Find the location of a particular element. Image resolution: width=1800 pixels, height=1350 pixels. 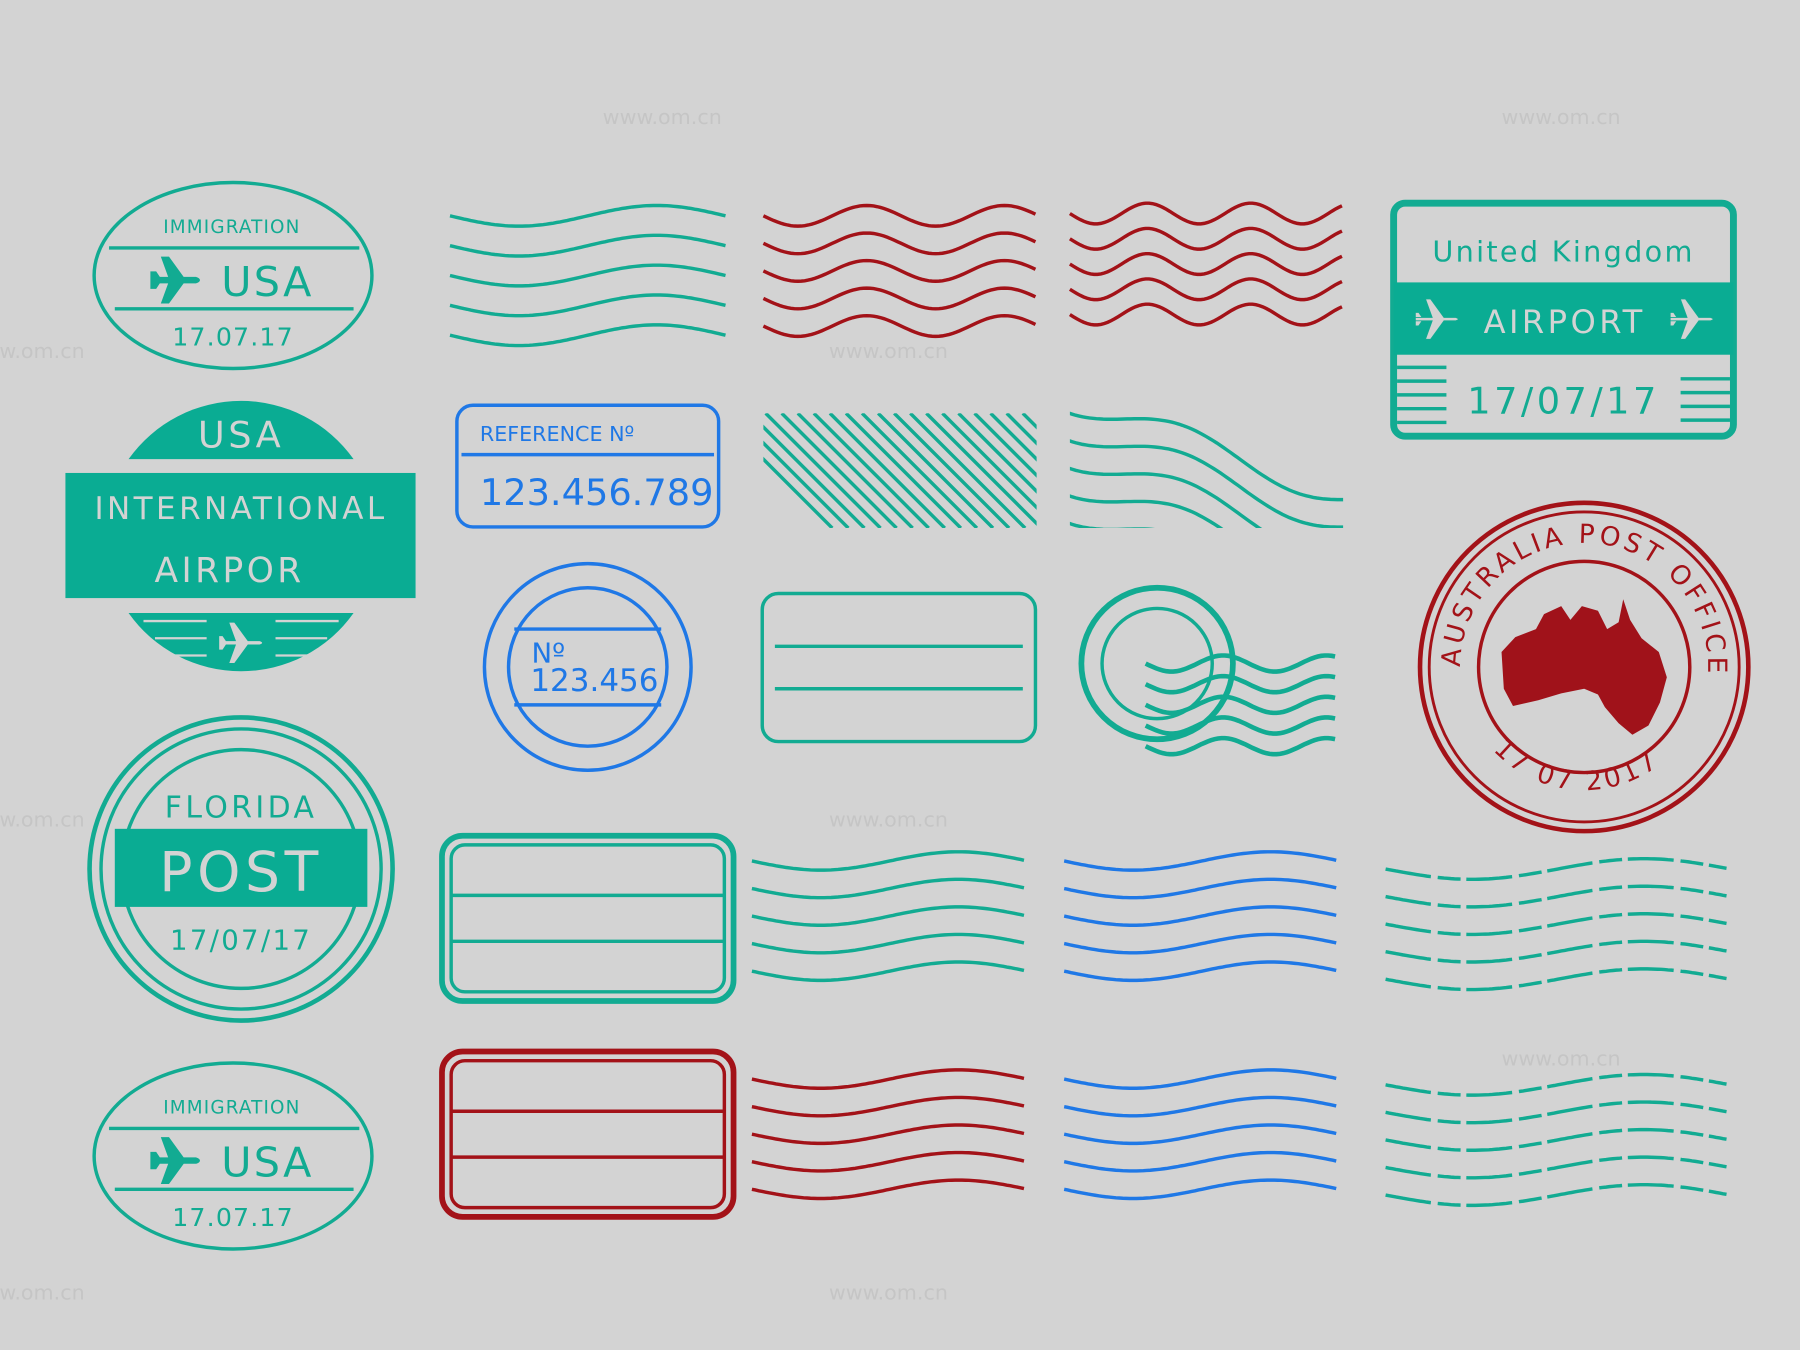

uk-airport-stamp: United Kingdom AIRPORT 17/07/17 is located at coordinates (1563, 319).